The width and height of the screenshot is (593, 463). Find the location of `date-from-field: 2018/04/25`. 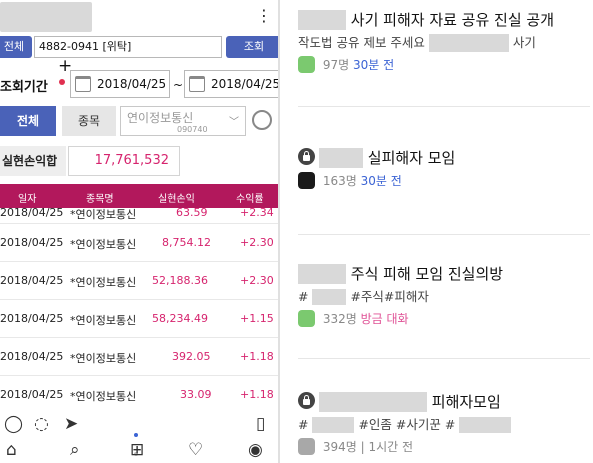

date-from-field: 2018/04/25 is located at coordinates (120, 84).